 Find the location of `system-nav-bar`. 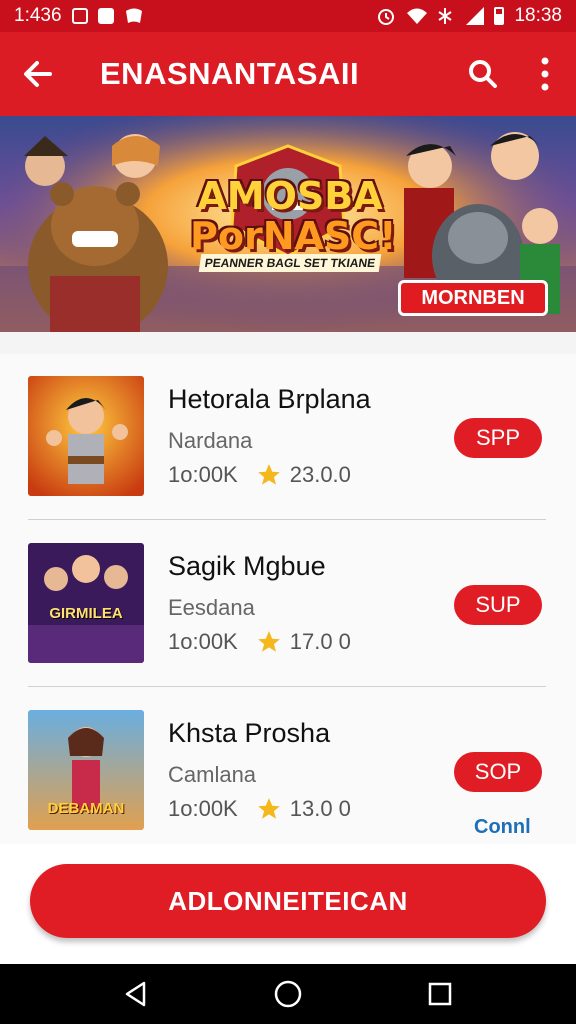

system-nav-bar is located at coordinates (288, 994).